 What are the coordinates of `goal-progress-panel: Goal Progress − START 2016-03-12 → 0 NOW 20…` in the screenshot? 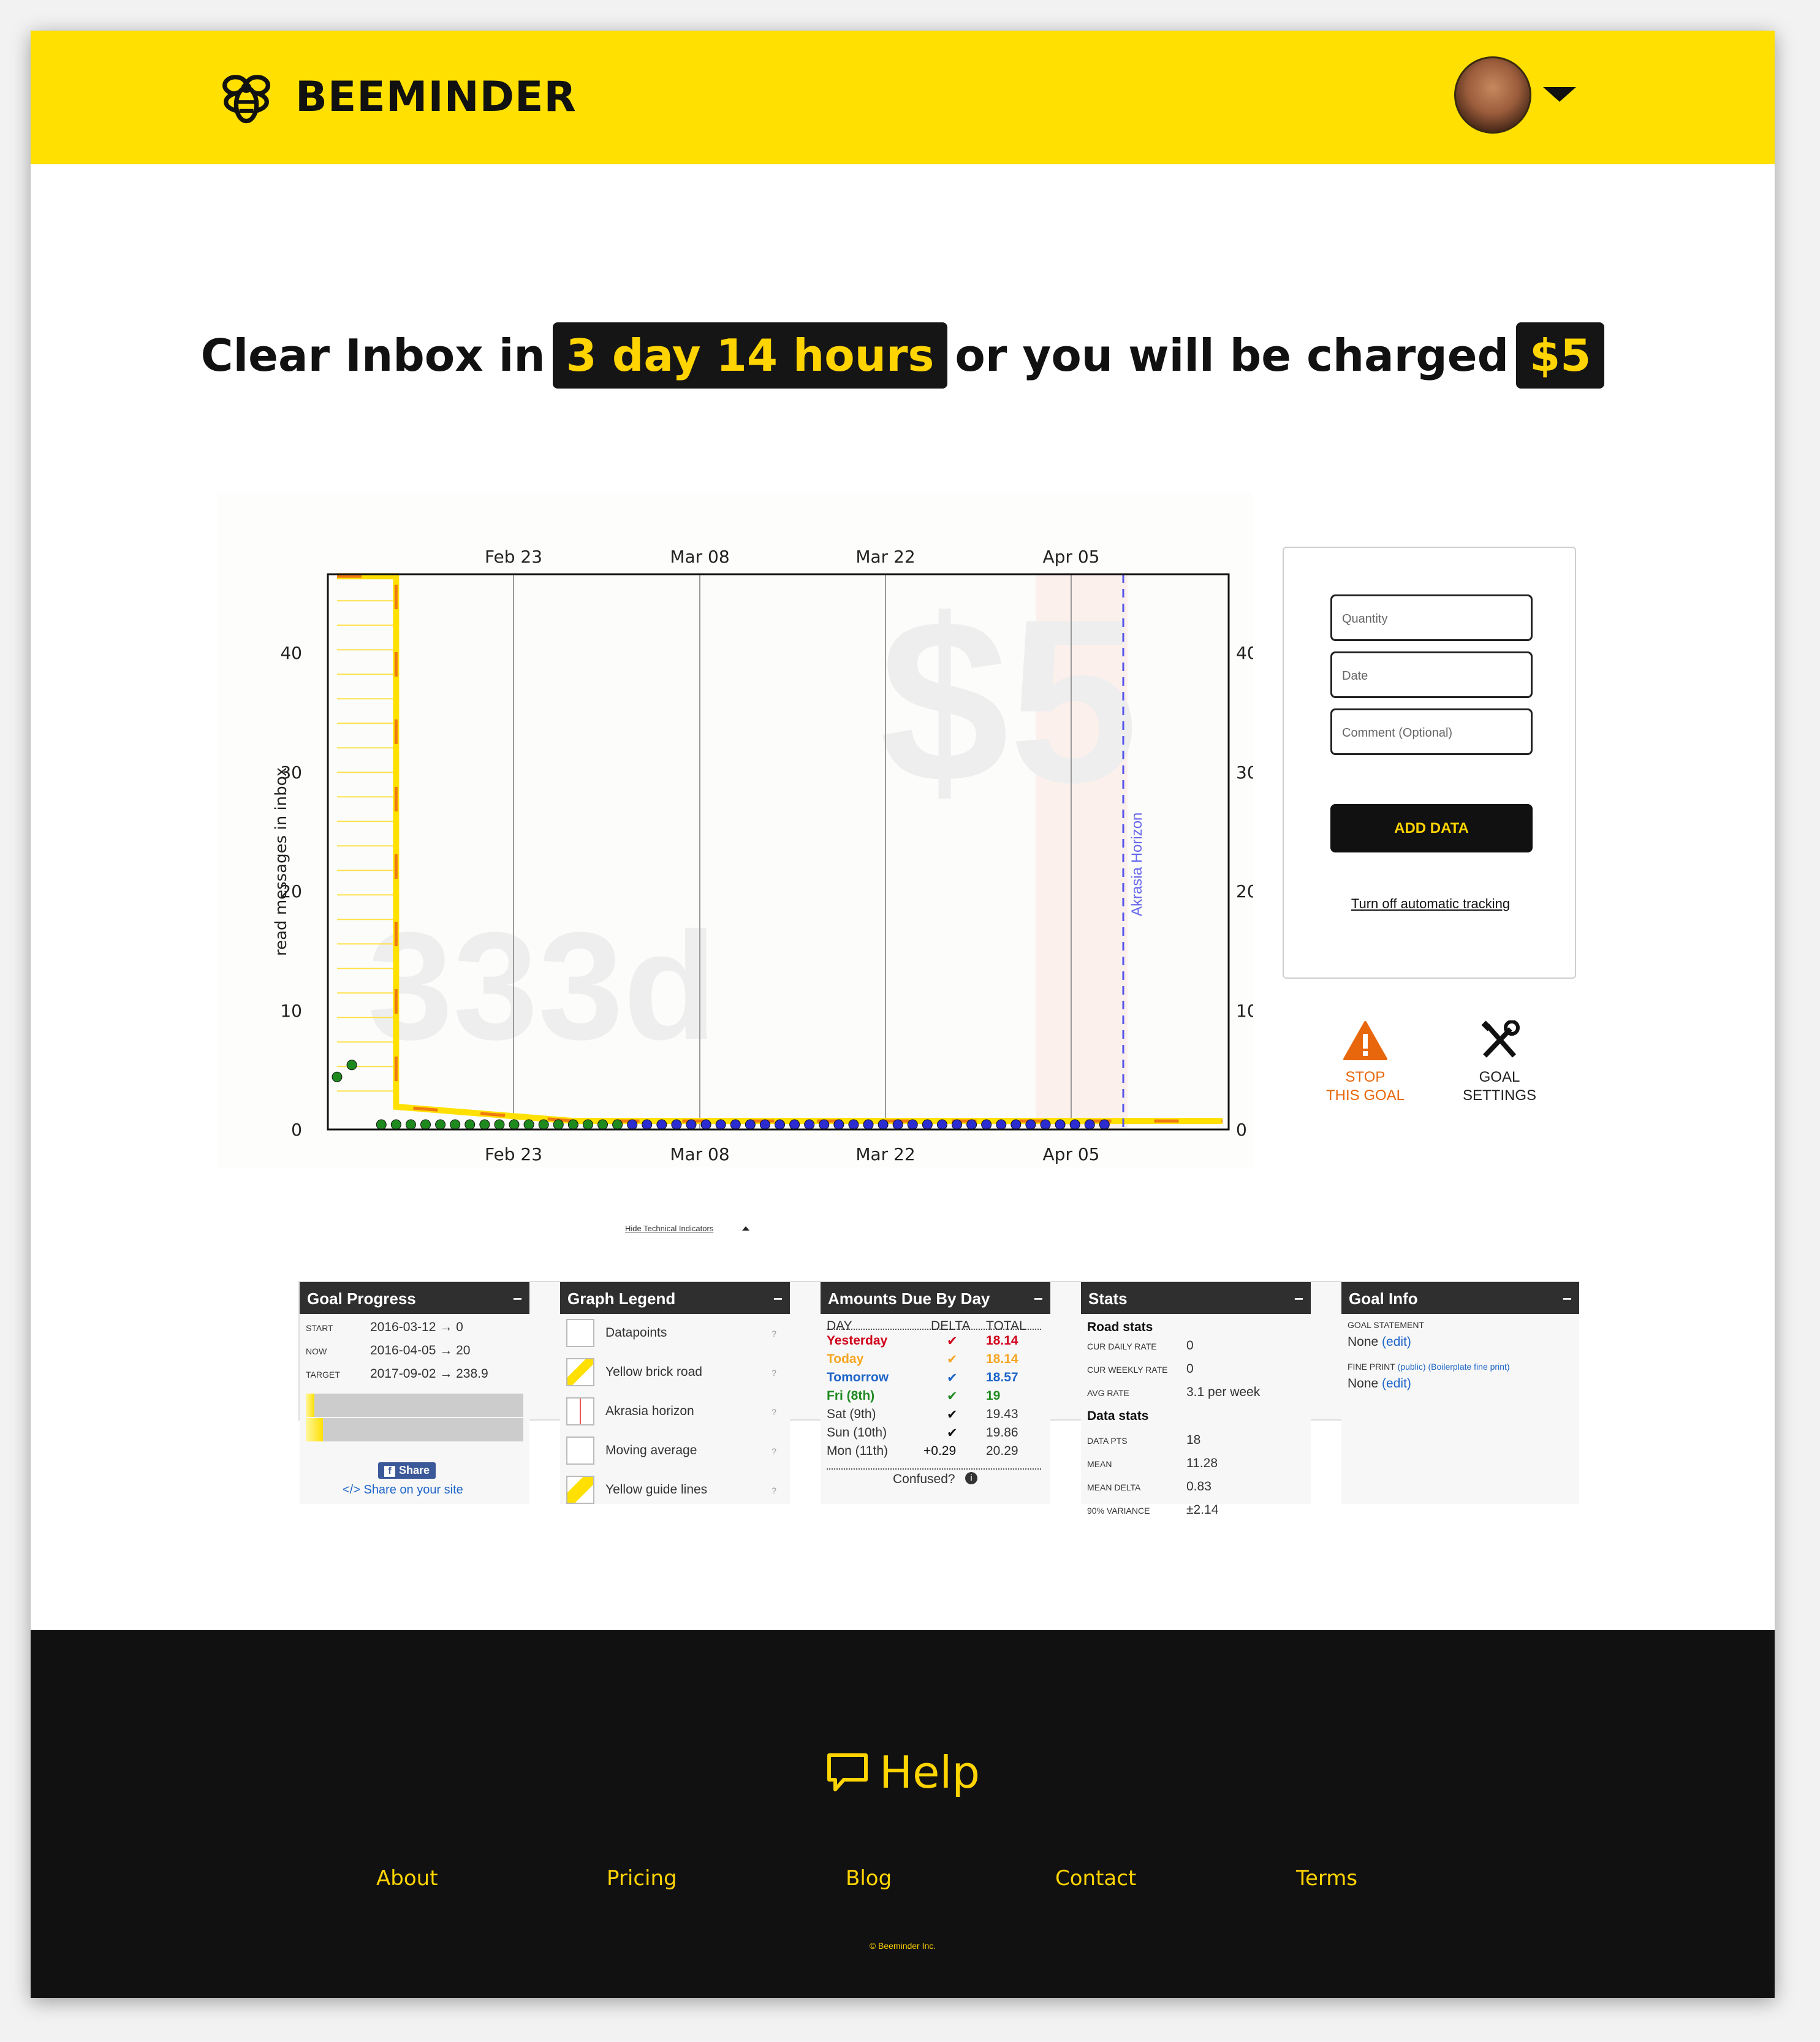 It's located at (414, 1393).